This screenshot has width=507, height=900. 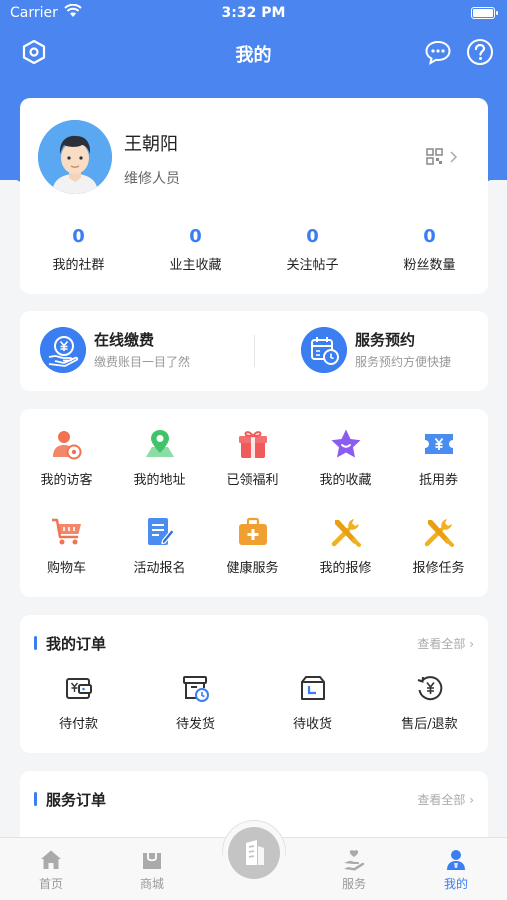 What do you see at coordinates (252, 480) in the screenshot?
I see `grid-item-label: 已领福利` at bounding box center [252, 480].